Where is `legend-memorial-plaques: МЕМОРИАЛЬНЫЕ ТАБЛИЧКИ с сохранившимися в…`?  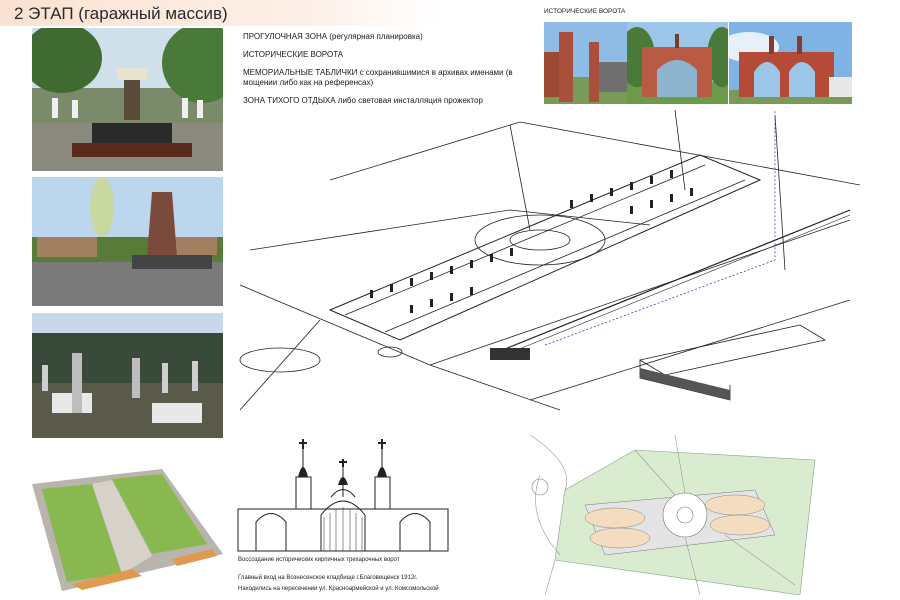 legend-memorial-plaques: МЕМОРИАЛЬНЫЕ ТАБЛИЧКИ с сохранившимися в… is located at coordinates (378, 77).